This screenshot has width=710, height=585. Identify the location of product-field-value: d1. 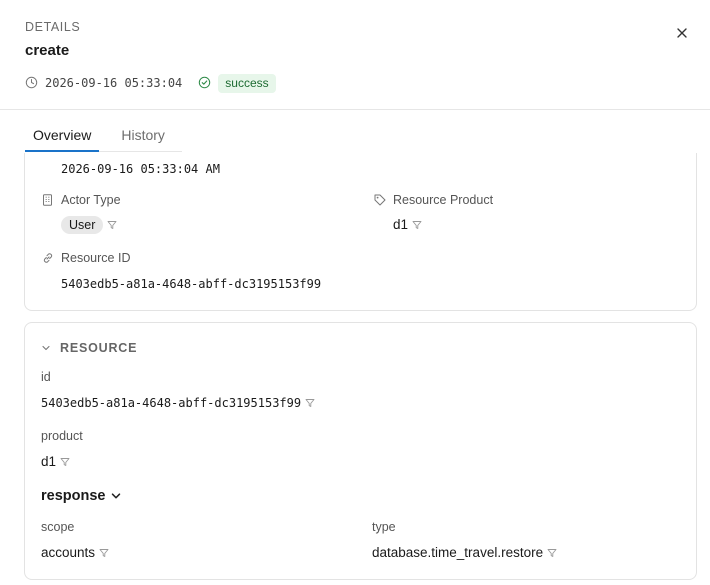
(49, 461).